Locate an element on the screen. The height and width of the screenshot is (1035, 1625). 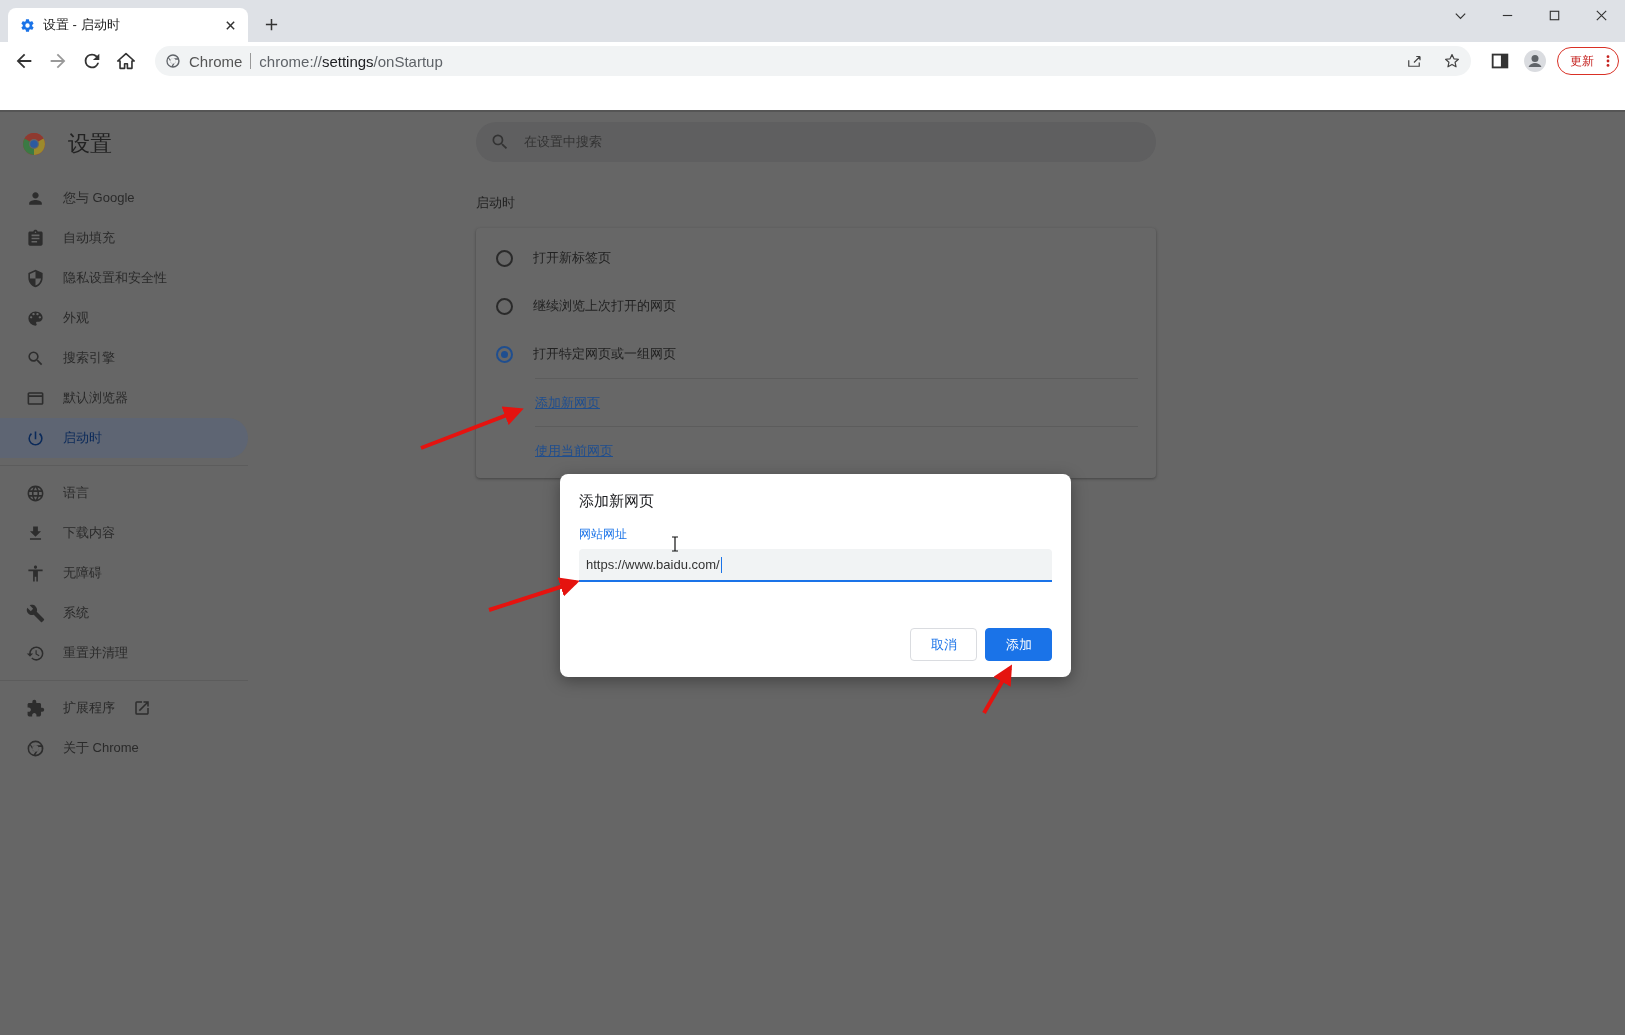
palette-icon is located at coordinates (35, 318).